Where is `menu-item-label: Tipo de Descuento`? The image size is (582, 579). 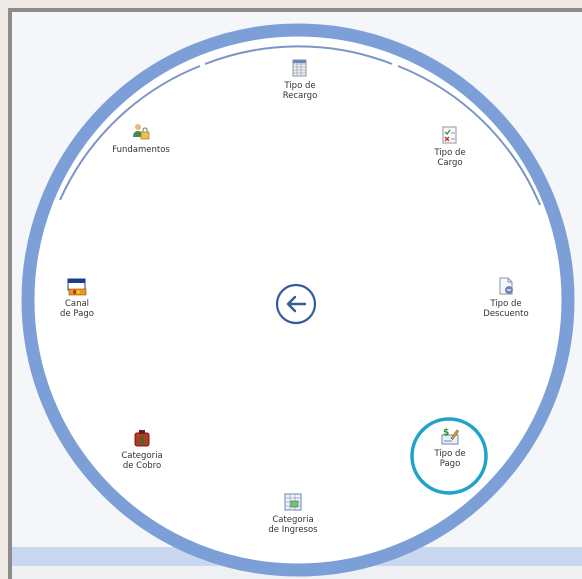
menu-item-label: Tipo de Descuento is located at coordinates (506, 309).